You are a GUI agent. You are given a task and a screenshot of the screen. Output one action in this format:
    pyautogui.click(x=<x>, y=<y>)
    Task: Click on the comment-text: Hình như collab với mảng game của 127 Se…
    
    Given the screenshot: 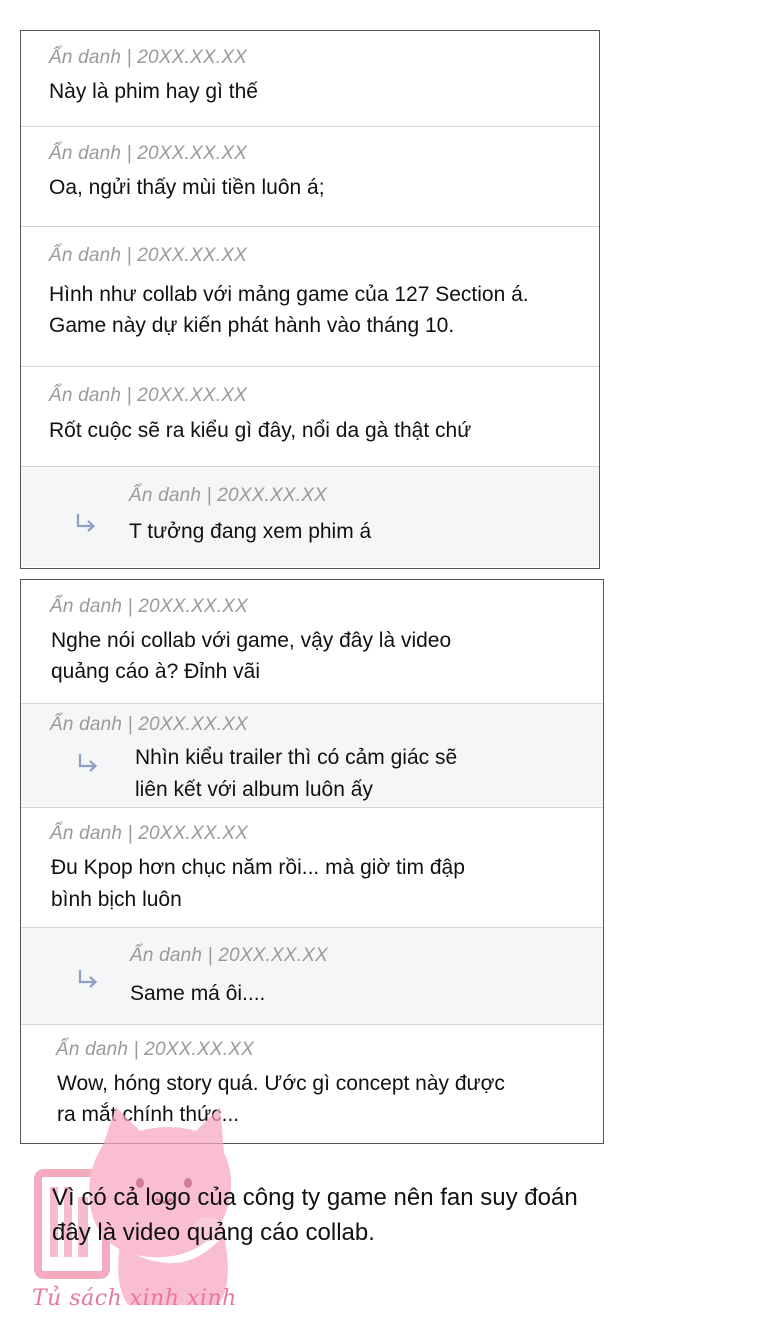 What is the action you would take?
    pyautogui.click(x=289, y=294)
    